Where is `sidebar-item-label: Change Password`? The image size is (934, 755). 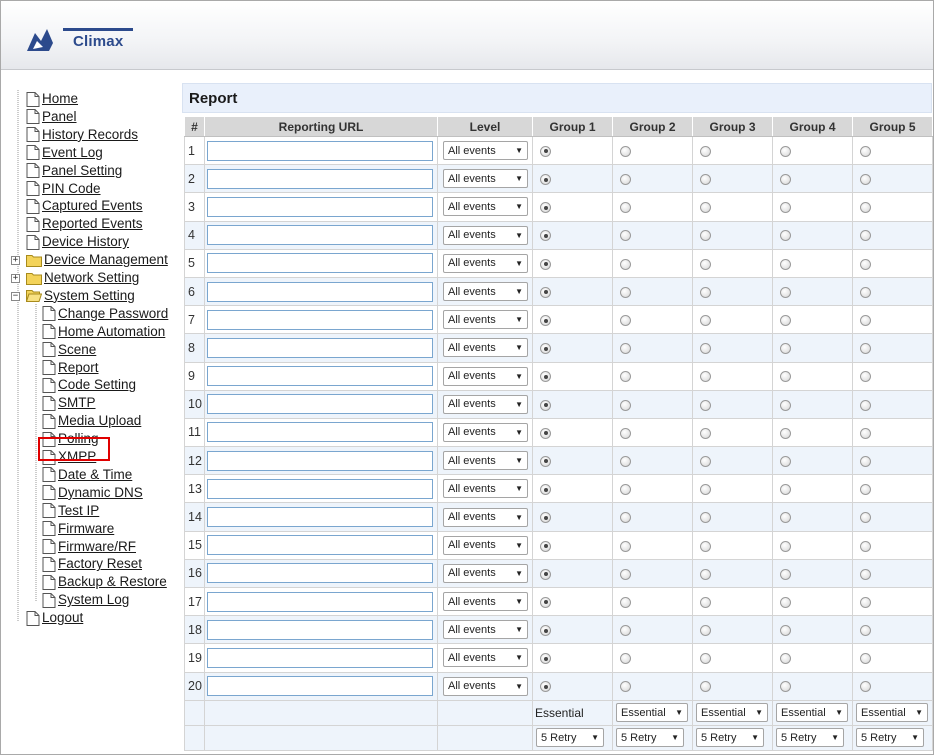
sidebar-item-label: Change Password is located at coordinates (113, 314).